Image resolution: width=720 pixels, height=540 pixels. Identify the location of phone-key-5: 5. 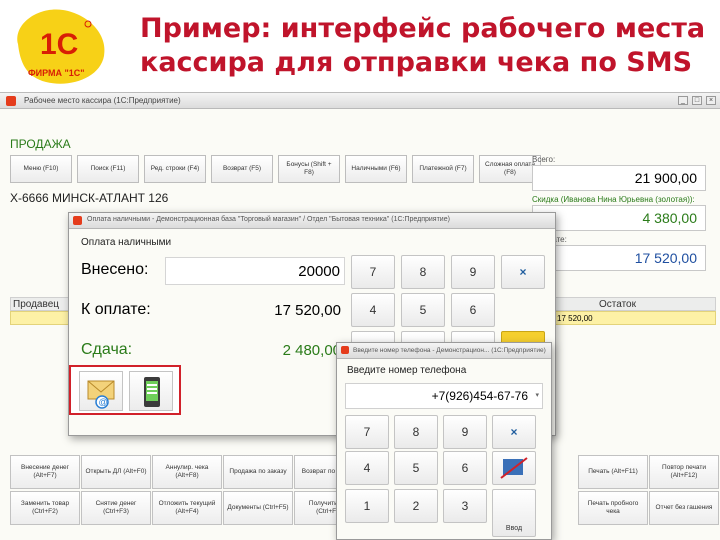
(416, 468).